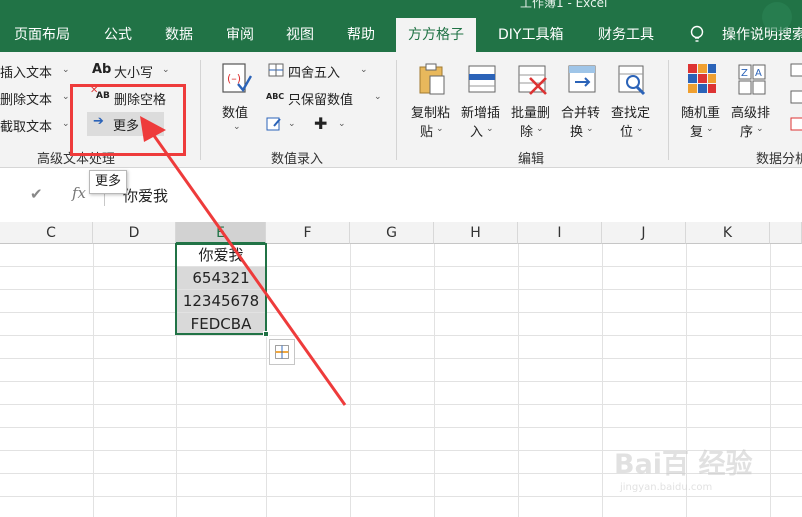  Describe the element at coordinates (26, 71) in the screenshot. I see `insert-text-button: 插入文本` at that location.